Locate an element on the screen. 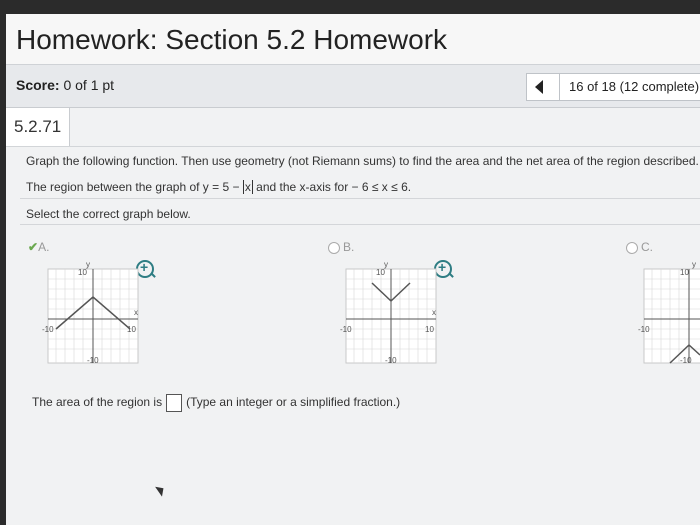  option-b-label: B. is located at coordinates (349, 247).